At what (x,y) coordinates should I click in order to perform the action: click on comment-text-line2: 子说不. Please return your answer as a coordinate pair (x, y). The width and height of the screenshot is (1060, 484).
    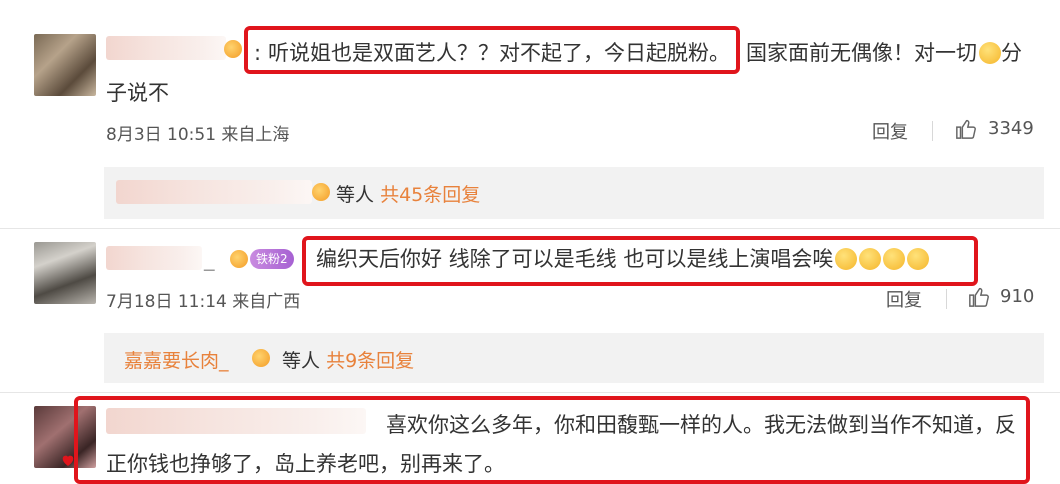
    Looking at the image, I should click on (137, 93).